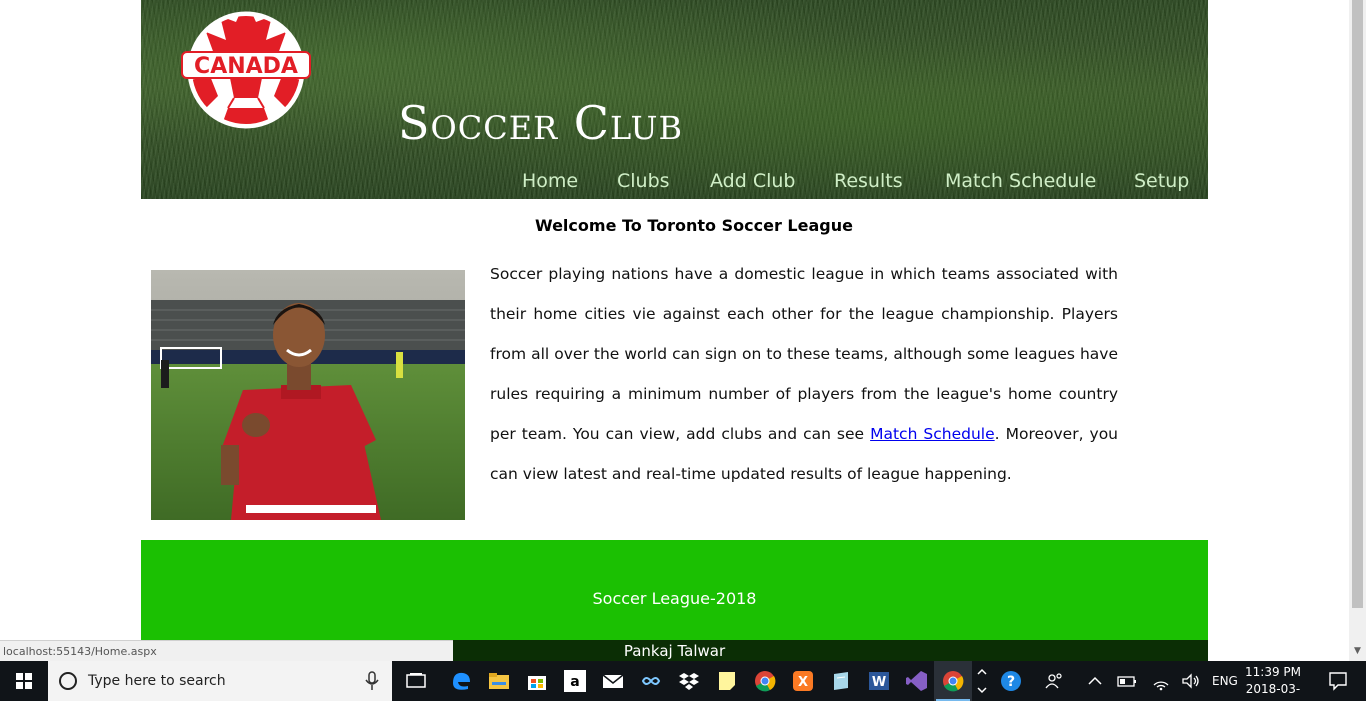  What do you see at coordinates (1357, 651) in the screenshot?
I see `scroll-down-arrow-icon: ▼` at bounding box center [1357, 651].